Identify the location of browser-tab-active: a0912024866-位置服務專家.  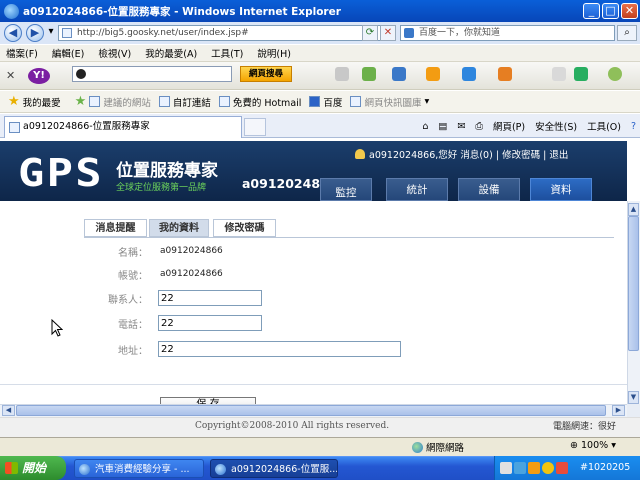
(123, 127).